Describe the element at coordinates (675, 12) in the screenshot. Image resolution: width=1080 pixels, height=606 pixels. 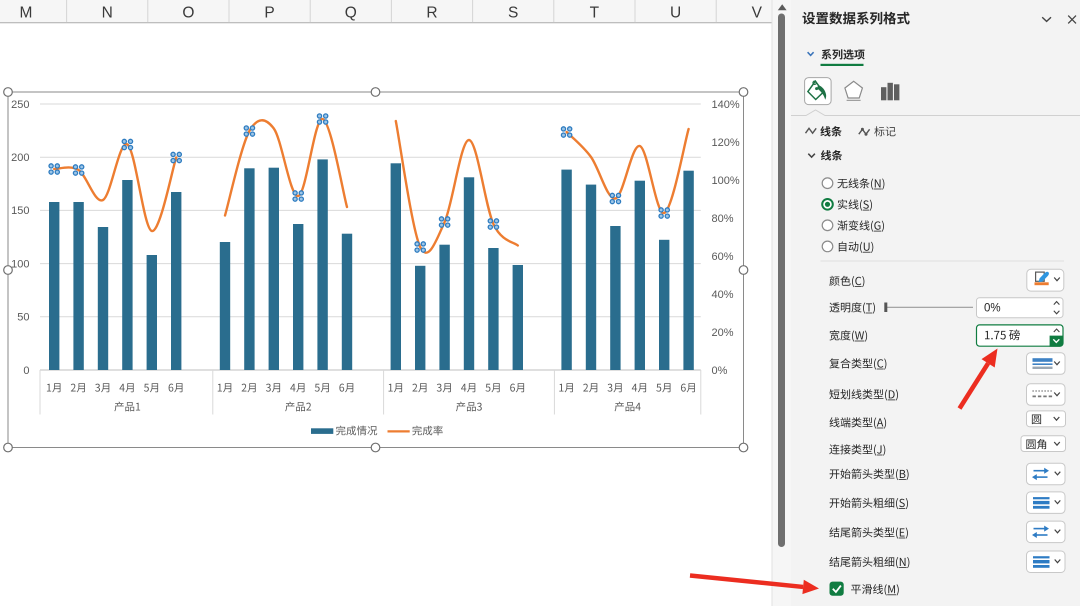
I see `svg-text: U` at that location.